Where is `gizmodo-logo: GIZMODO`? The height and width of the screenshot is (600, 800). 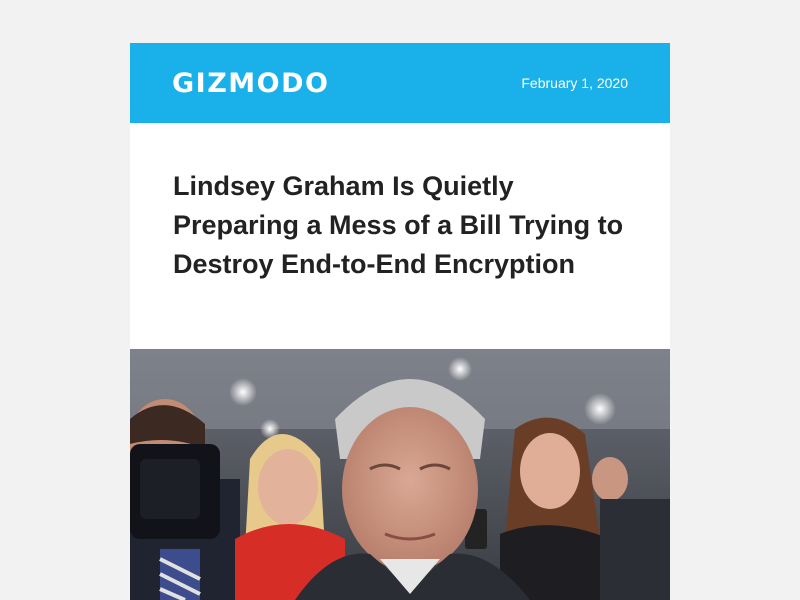 gizmodo-logo: GIZMODO is located at coordinates (250, 83).